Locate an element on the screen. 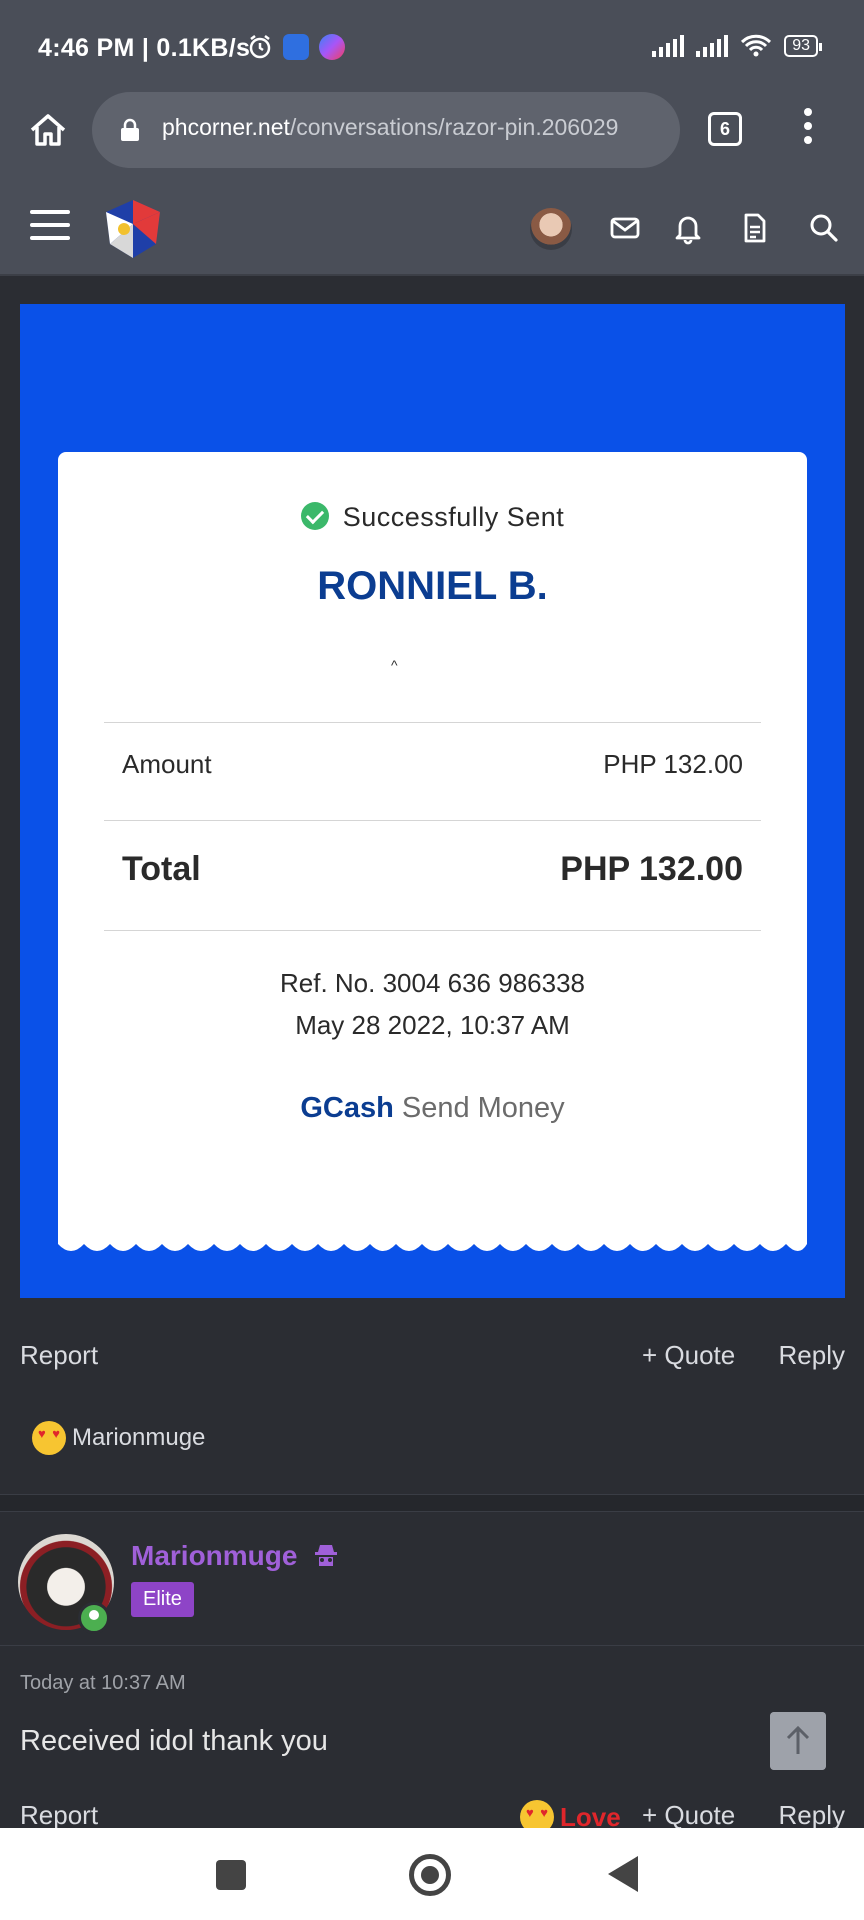 Image resolution: width=864 pixels, height=1920 pixels. messenger-icon is located at coordinates (332, 47).